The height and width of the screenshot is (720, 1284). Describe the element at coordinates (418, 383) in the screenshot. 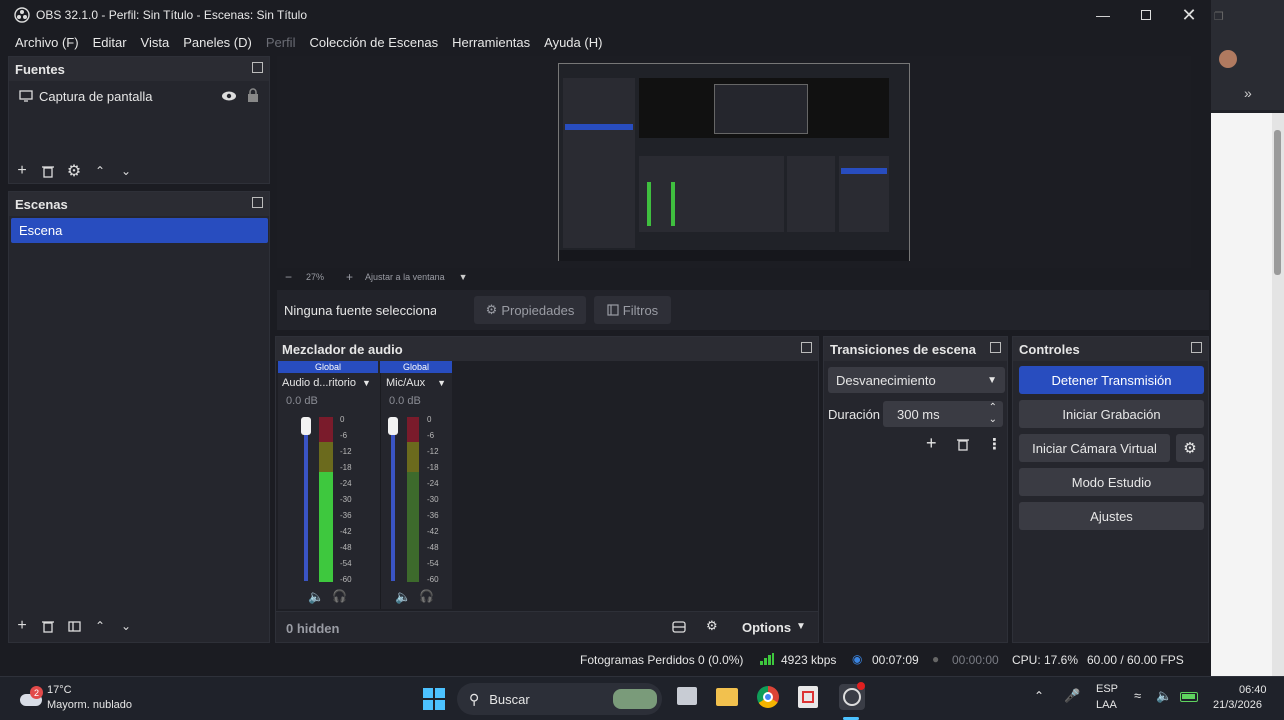

I see `channel-name-dropdown: Mic/Aux ▼` at that location.